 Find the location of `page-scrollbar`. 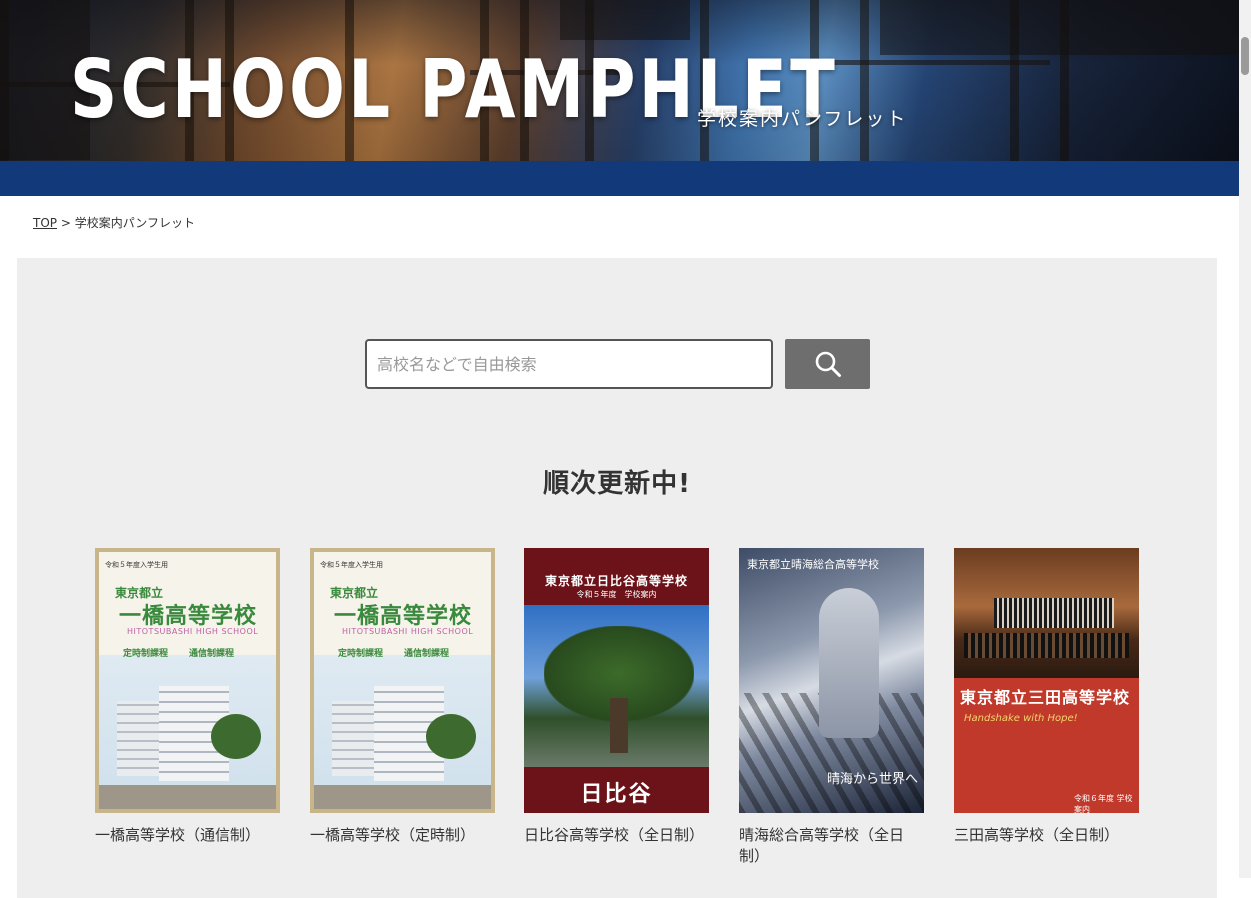

page-scrollbar is located at coordinates (1245, 439).